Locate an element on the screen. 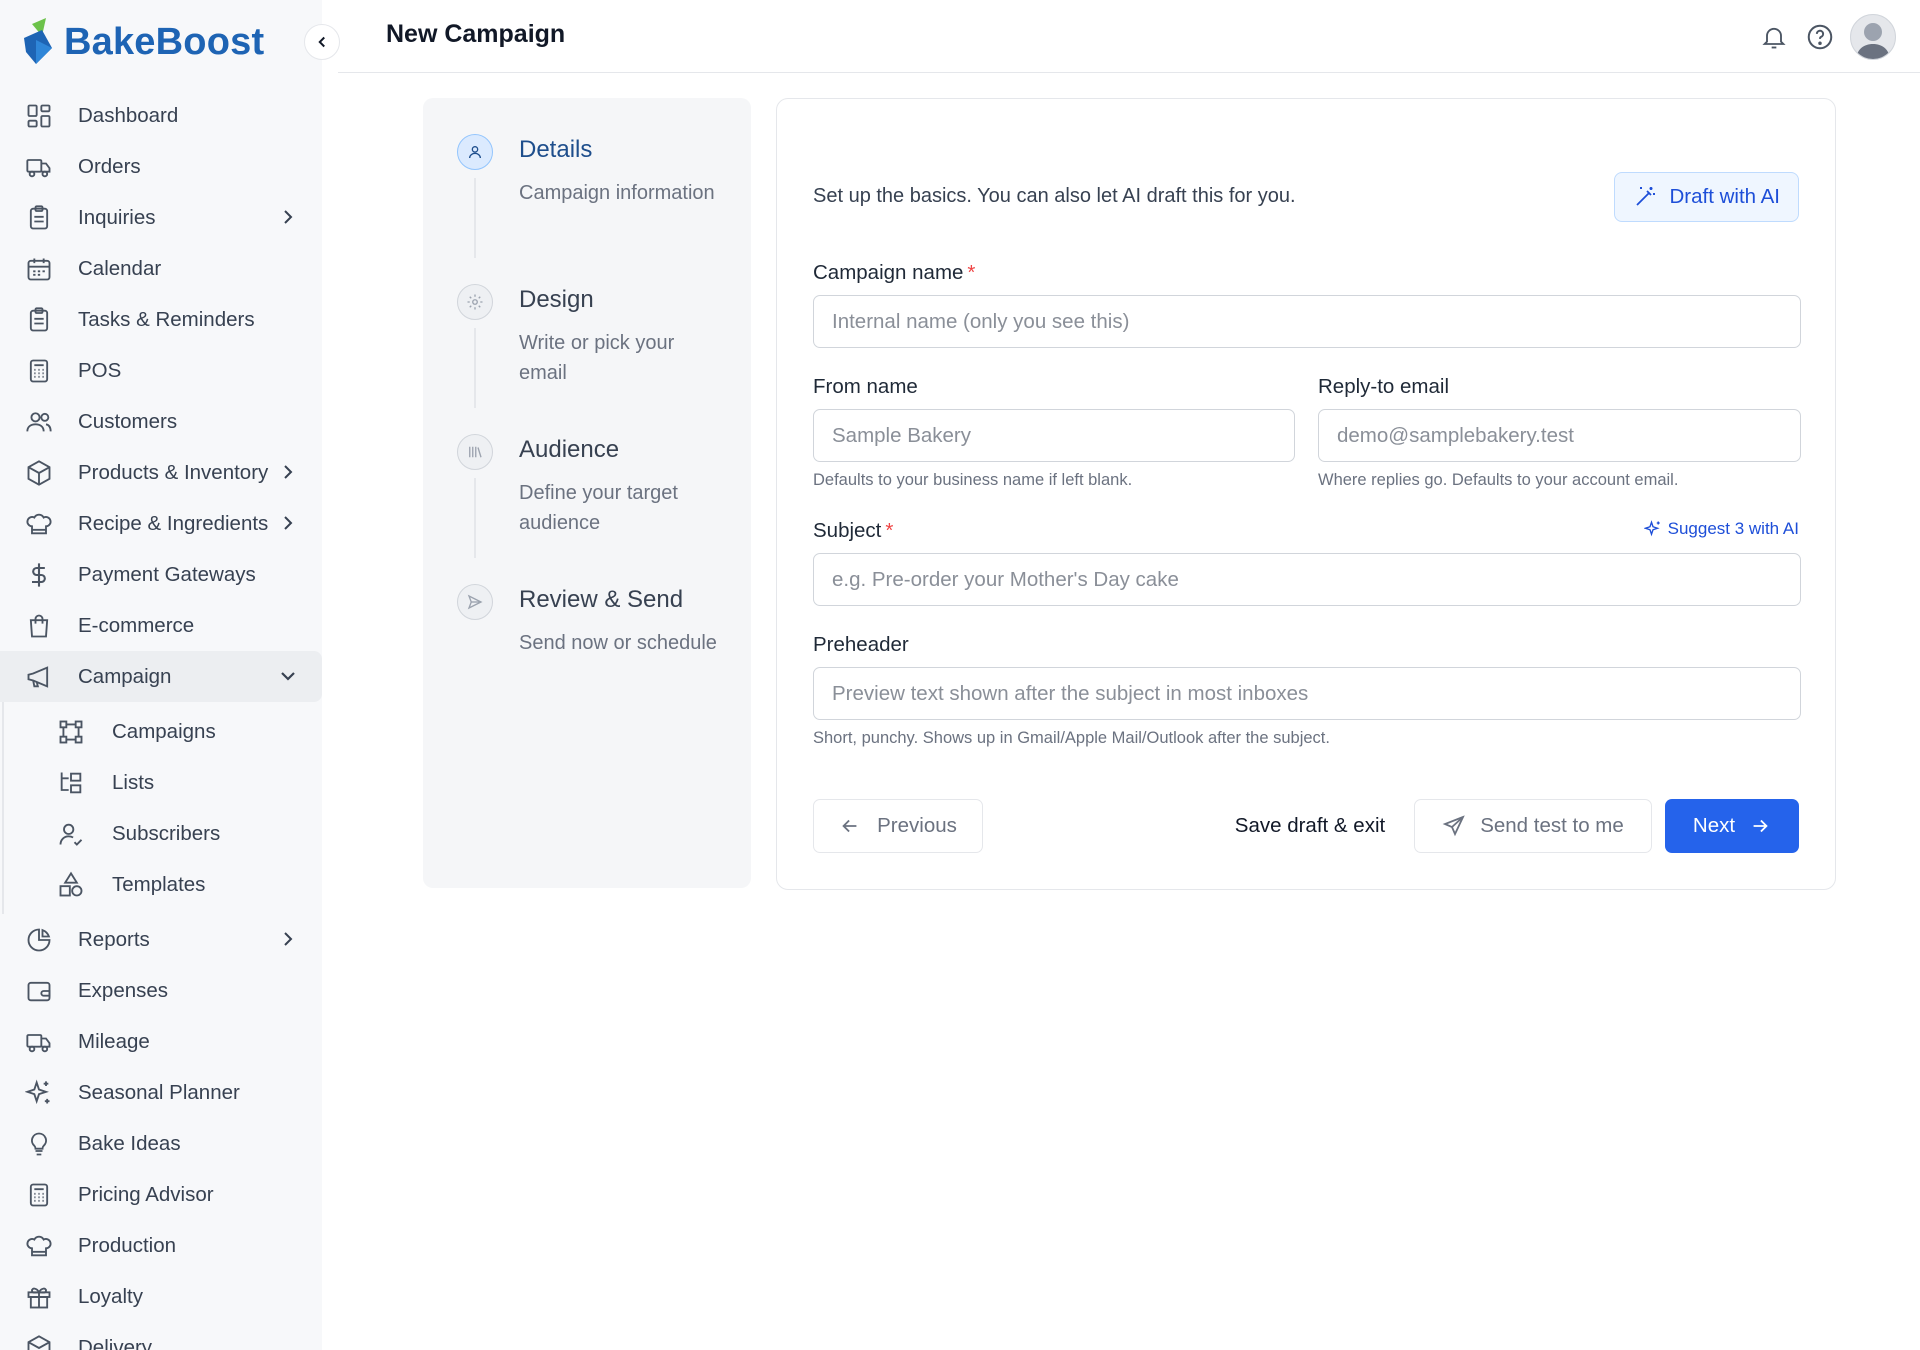  user-avatar-icon is located at coordinates (1873, 41).